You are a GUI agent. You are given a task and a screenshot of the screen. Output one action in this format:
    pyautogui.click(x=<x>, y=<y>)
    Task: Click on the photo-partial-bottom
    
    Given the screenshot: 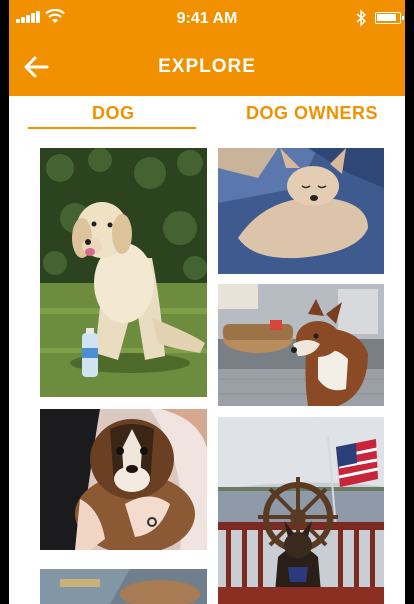 What is the action you would take?
    pyautogui.click(x=123, y=586)
    